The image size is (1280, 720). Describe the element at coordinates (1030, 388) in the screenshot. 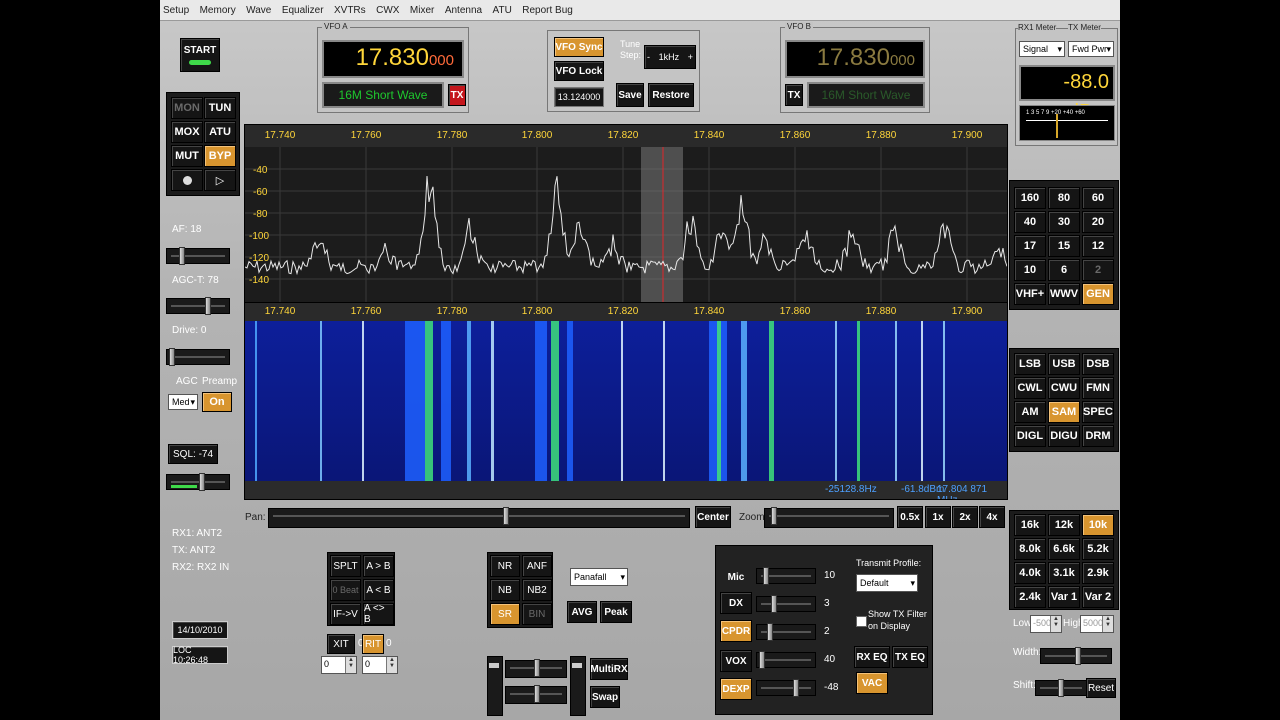

I see `mode-cwl-button: CWL` at that location.